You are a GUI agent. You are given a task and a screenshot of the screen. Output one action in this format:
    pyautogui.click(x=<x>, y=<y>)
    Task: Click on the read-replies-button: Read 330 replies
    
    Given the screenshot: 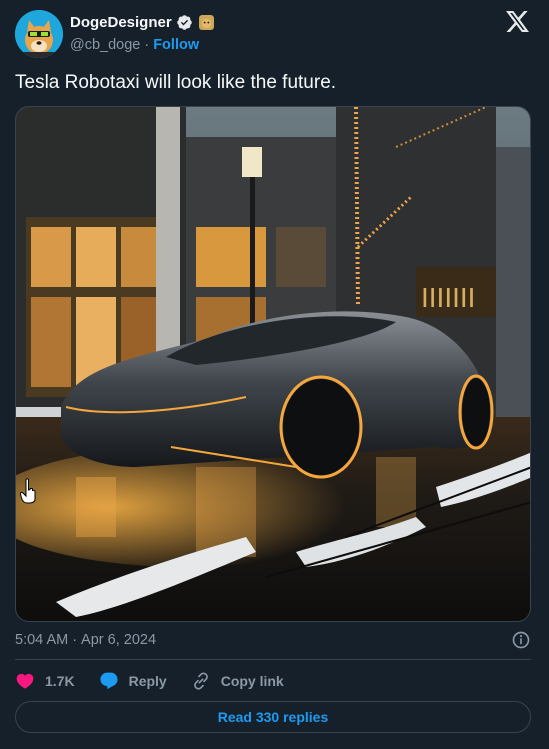 What is the action you would take?
    pyautogui.click(x=273, y=717)
    